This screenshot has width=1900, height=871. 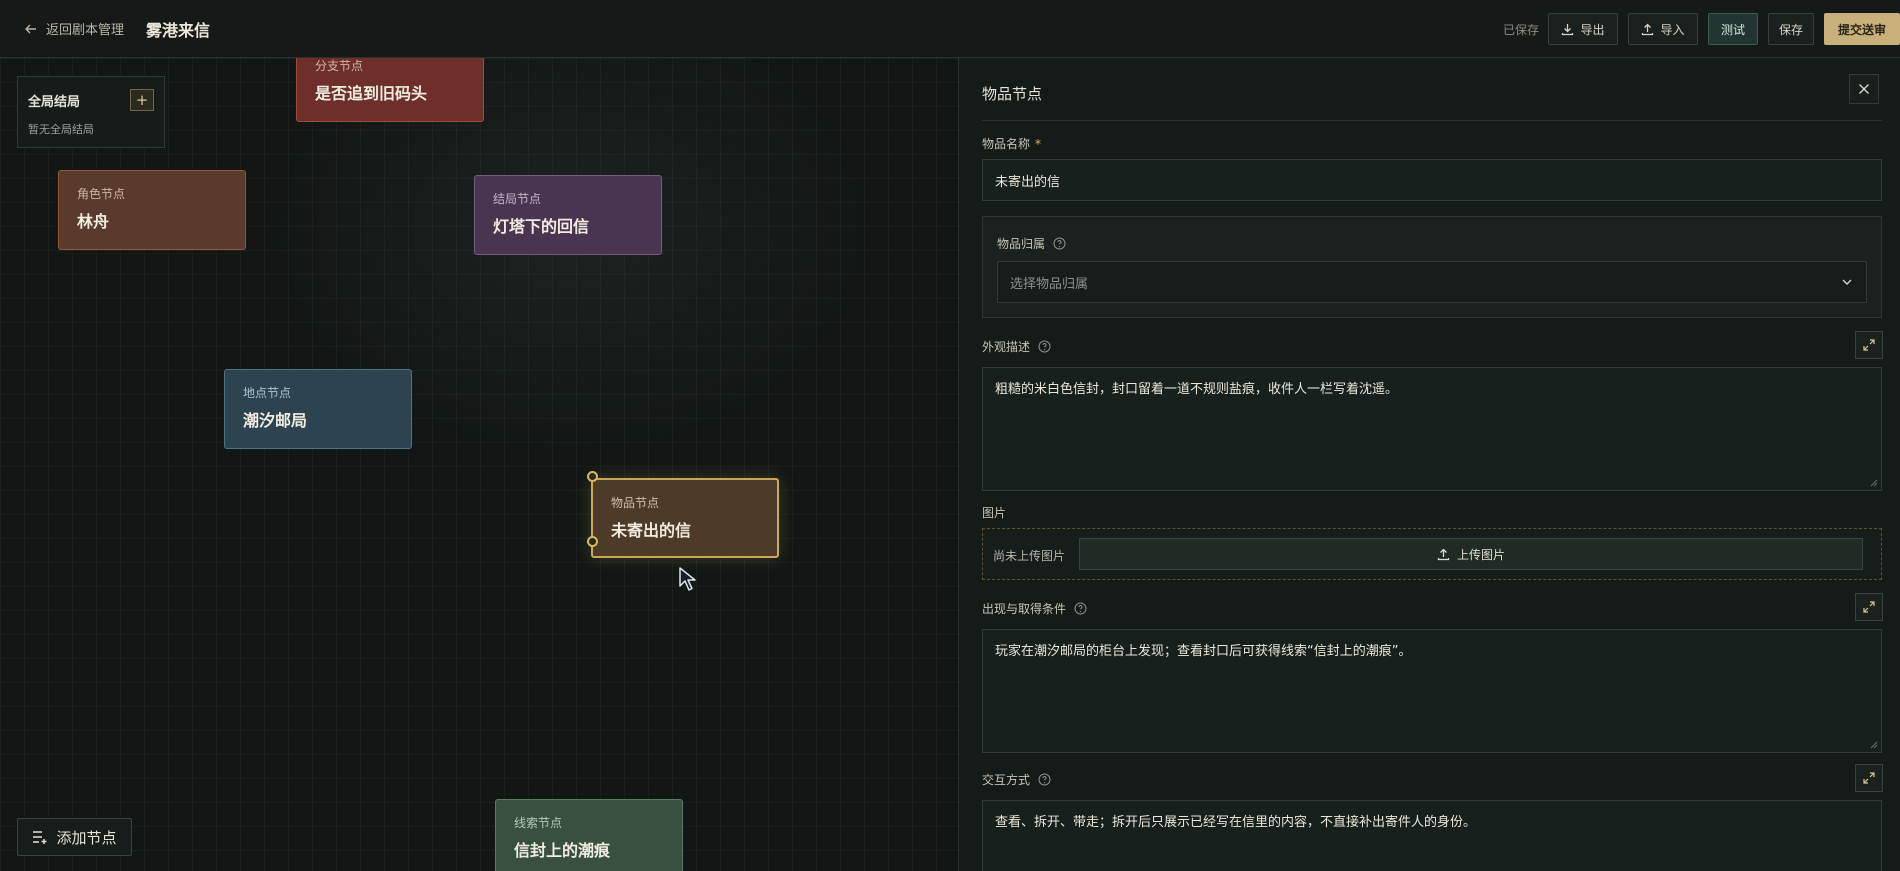 I want to click on item-owner-section: 物品归属 选择物品归属, so click(x=1432, y=267).